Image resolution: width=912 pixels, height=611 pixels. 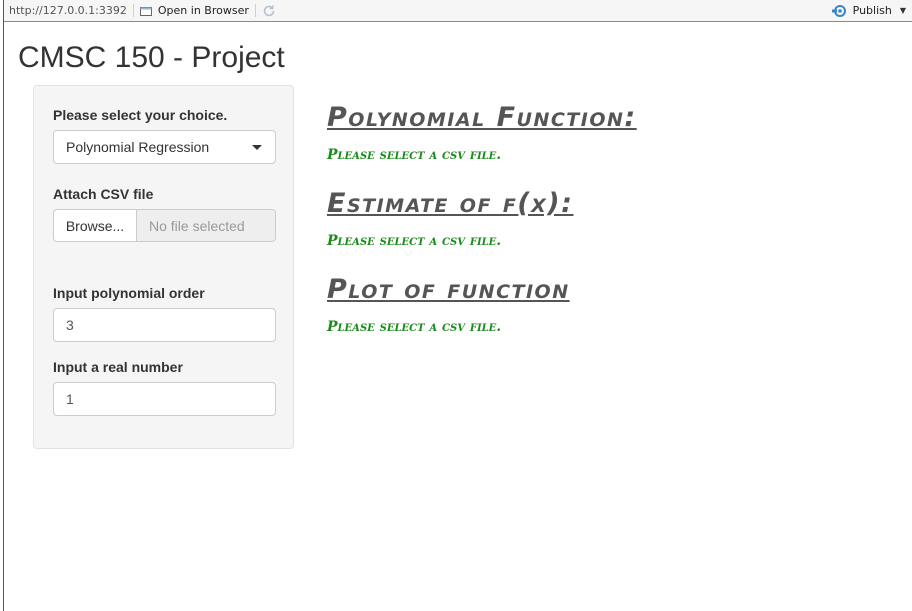 I want to click on choice-label: Please select your choice., so click(x=140, y=115).